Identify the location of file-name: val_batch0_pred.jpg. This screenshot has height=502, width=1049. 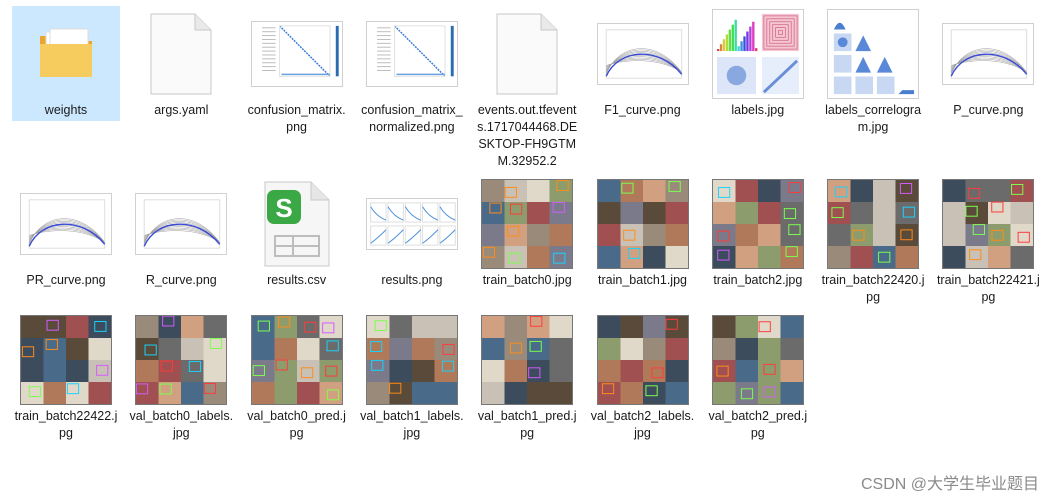
(296, 424).